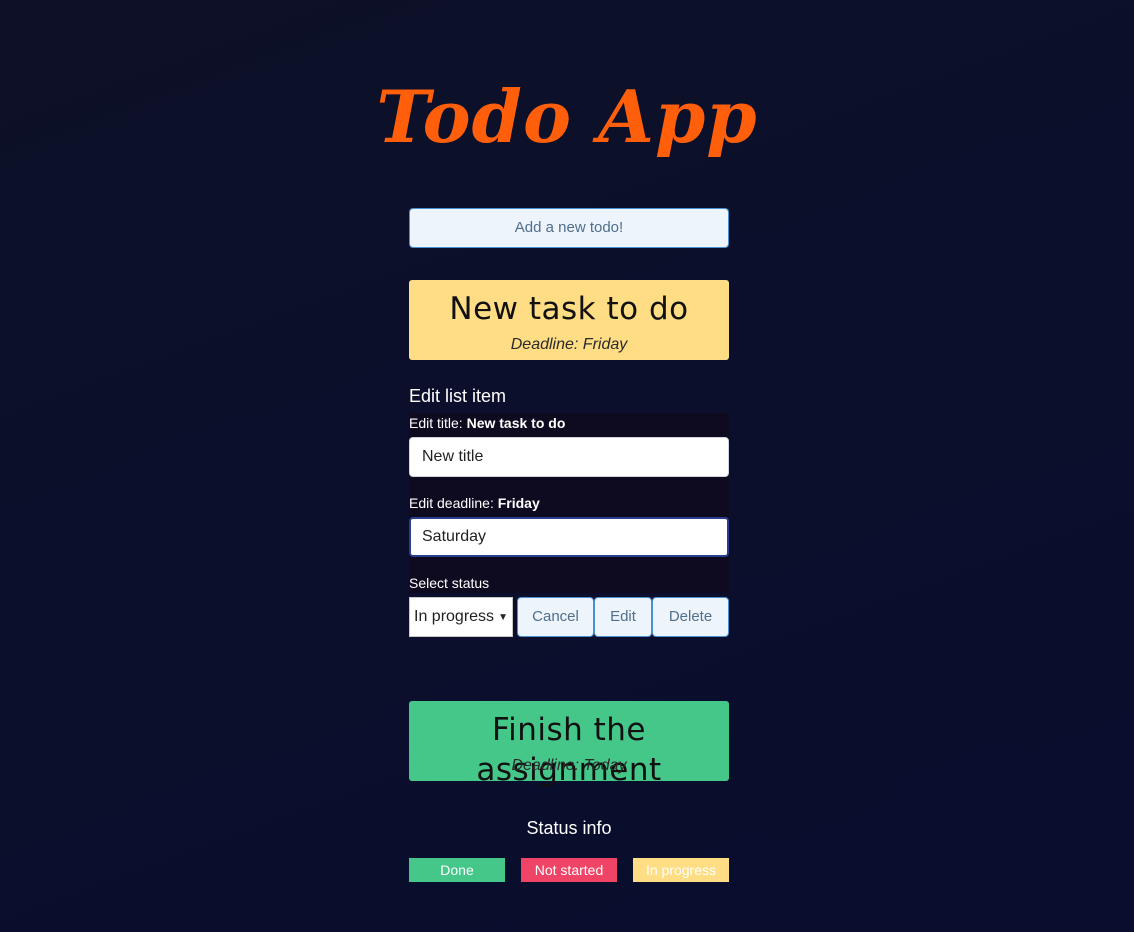  Describe the element at coordinates (518, 503) in the screenshot. I see `edit-deadline-current: Friday` at that location.